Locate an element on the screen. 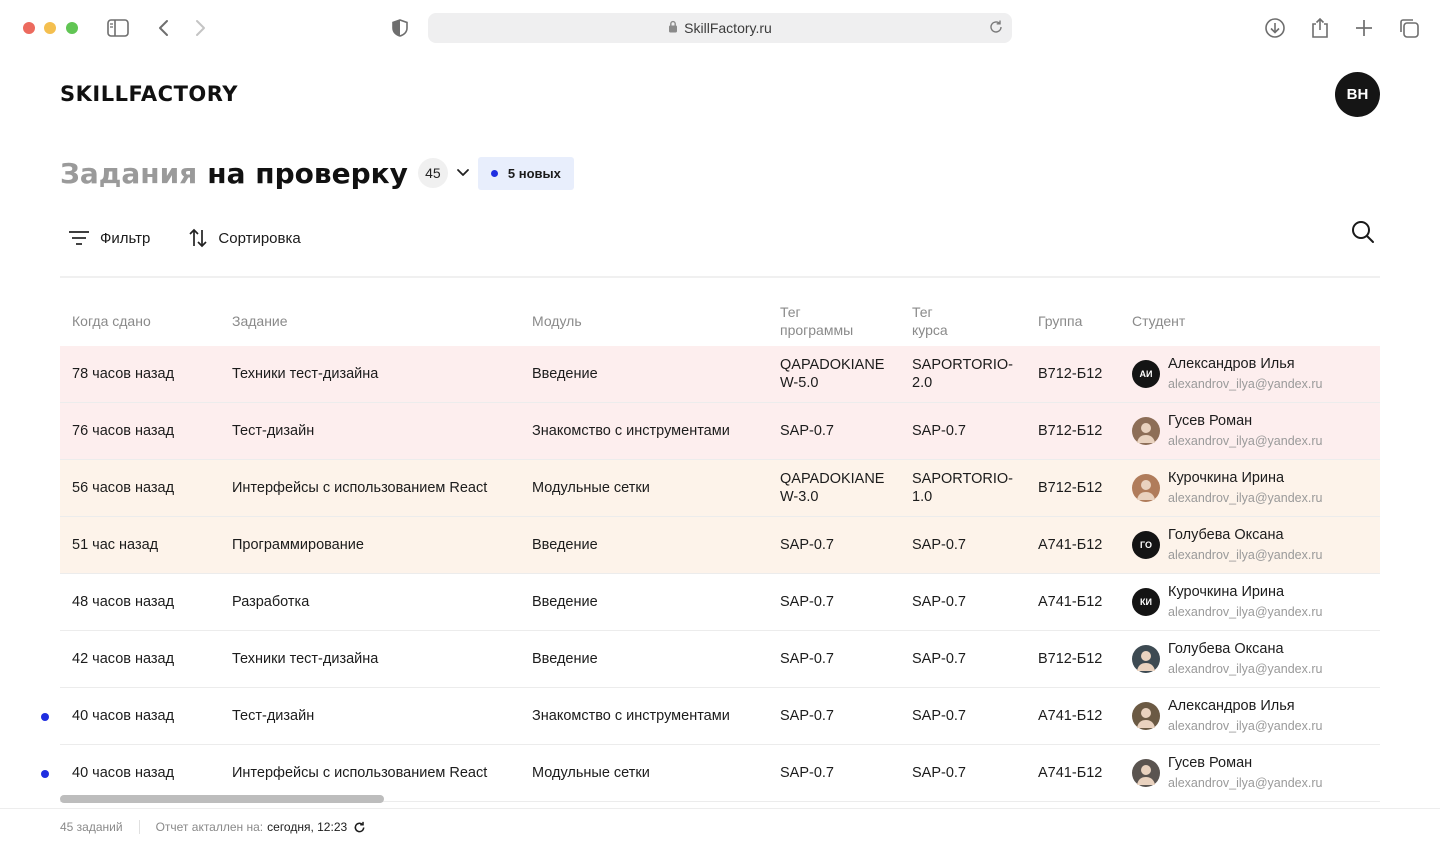  cell-student: Курочкина Ирина alexandrov_ilya@yandex.ru is located at coordinates (1250, 488).